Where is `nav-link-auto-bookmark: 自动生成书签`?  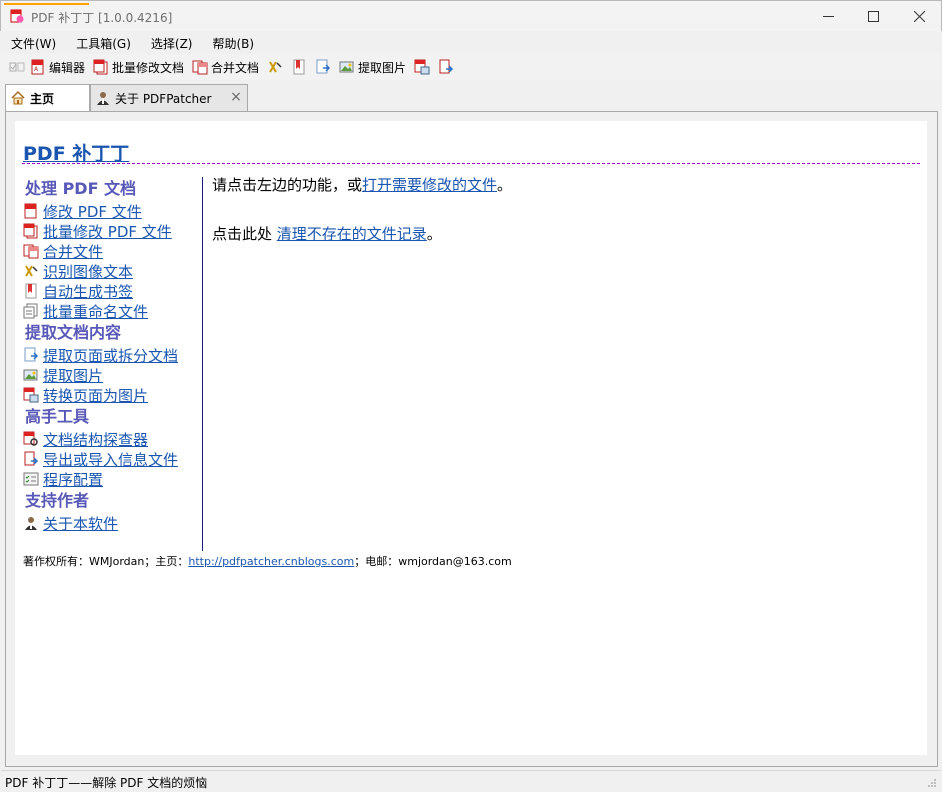 nav-link-auto-bookmark: 自动生成书签 is located at coordinates (112, 291).